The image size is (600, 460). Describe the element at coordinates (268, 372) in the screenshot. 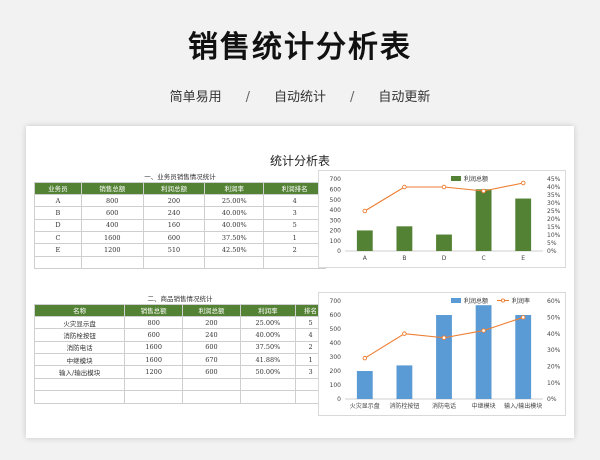

I see `table-cell: 50.00%` at that location.